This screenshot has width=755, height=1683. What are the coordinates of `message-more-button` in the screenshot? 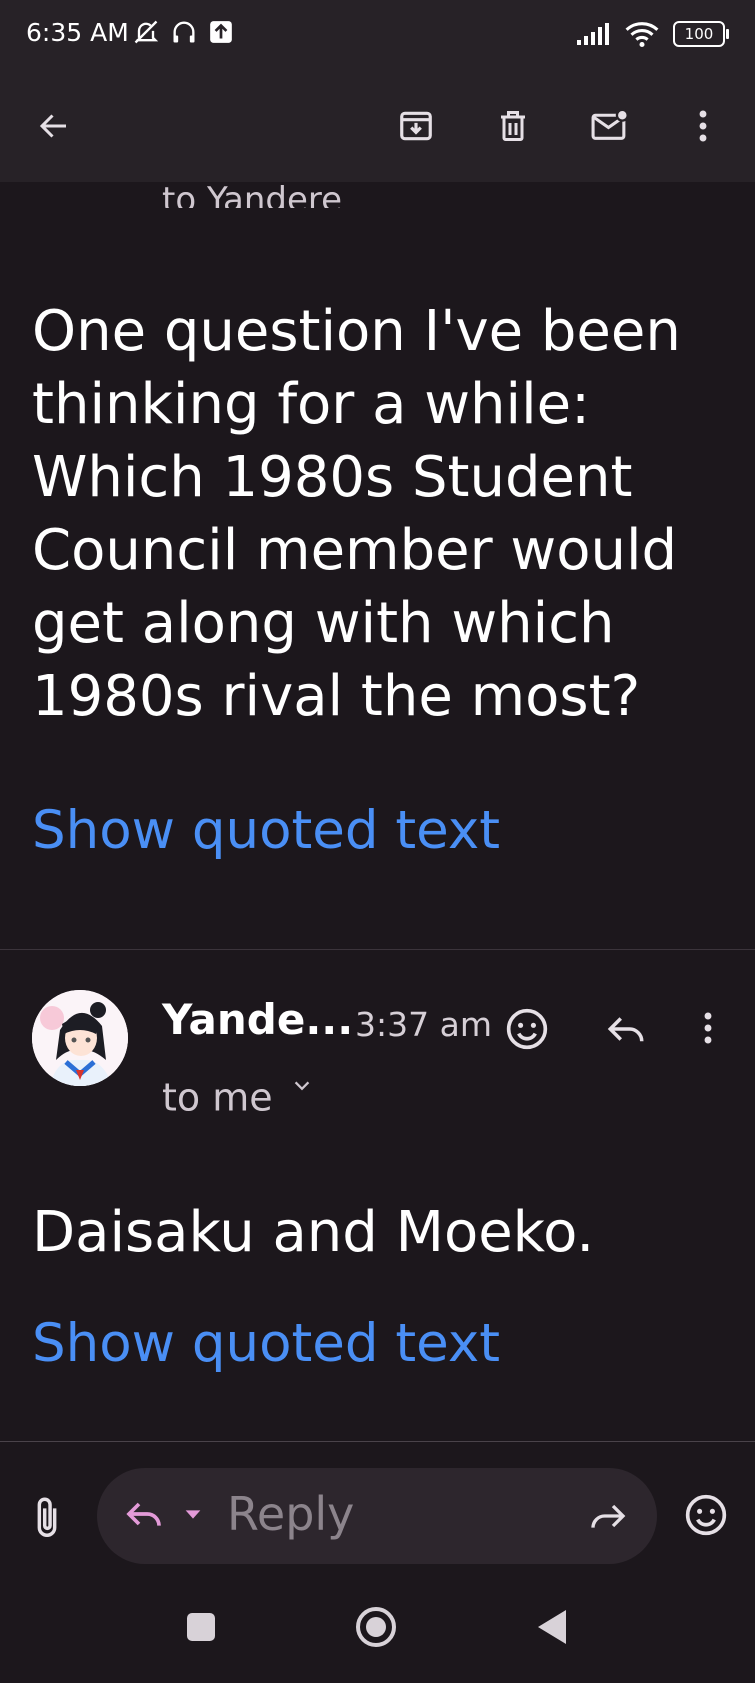 It's located at (708, 1030).